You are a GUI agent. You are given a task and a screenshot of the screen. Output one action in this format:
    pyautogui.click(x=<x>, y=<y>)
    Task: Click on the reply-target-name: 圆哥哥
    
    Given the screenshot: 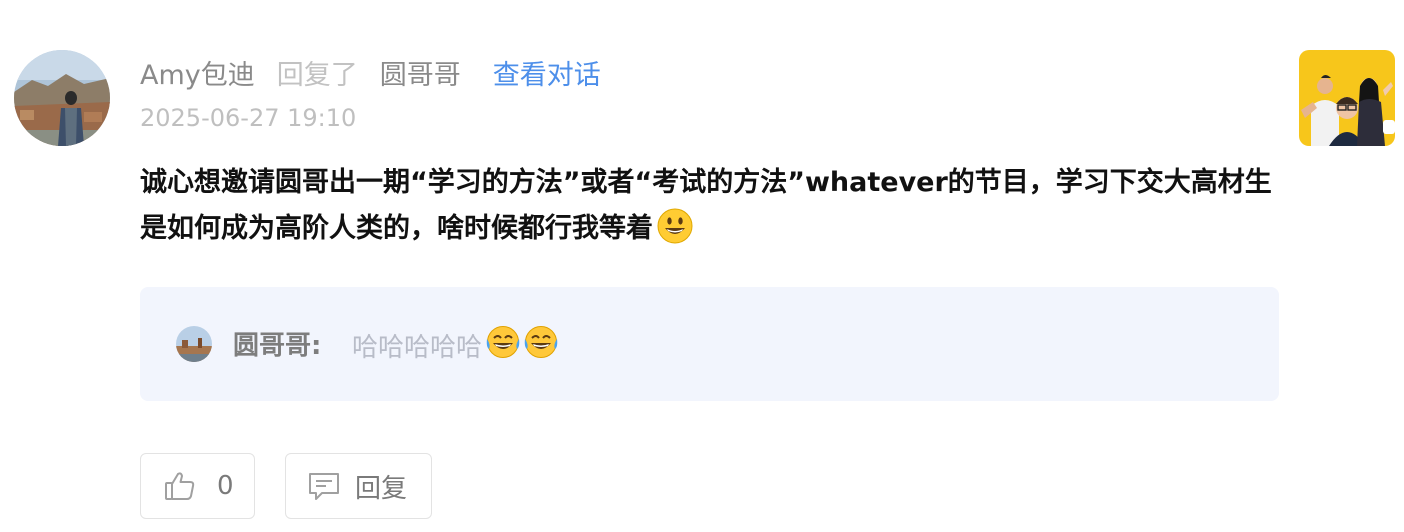 What is the action you would take?
    pyautogui.click(x=420, y=72)
    